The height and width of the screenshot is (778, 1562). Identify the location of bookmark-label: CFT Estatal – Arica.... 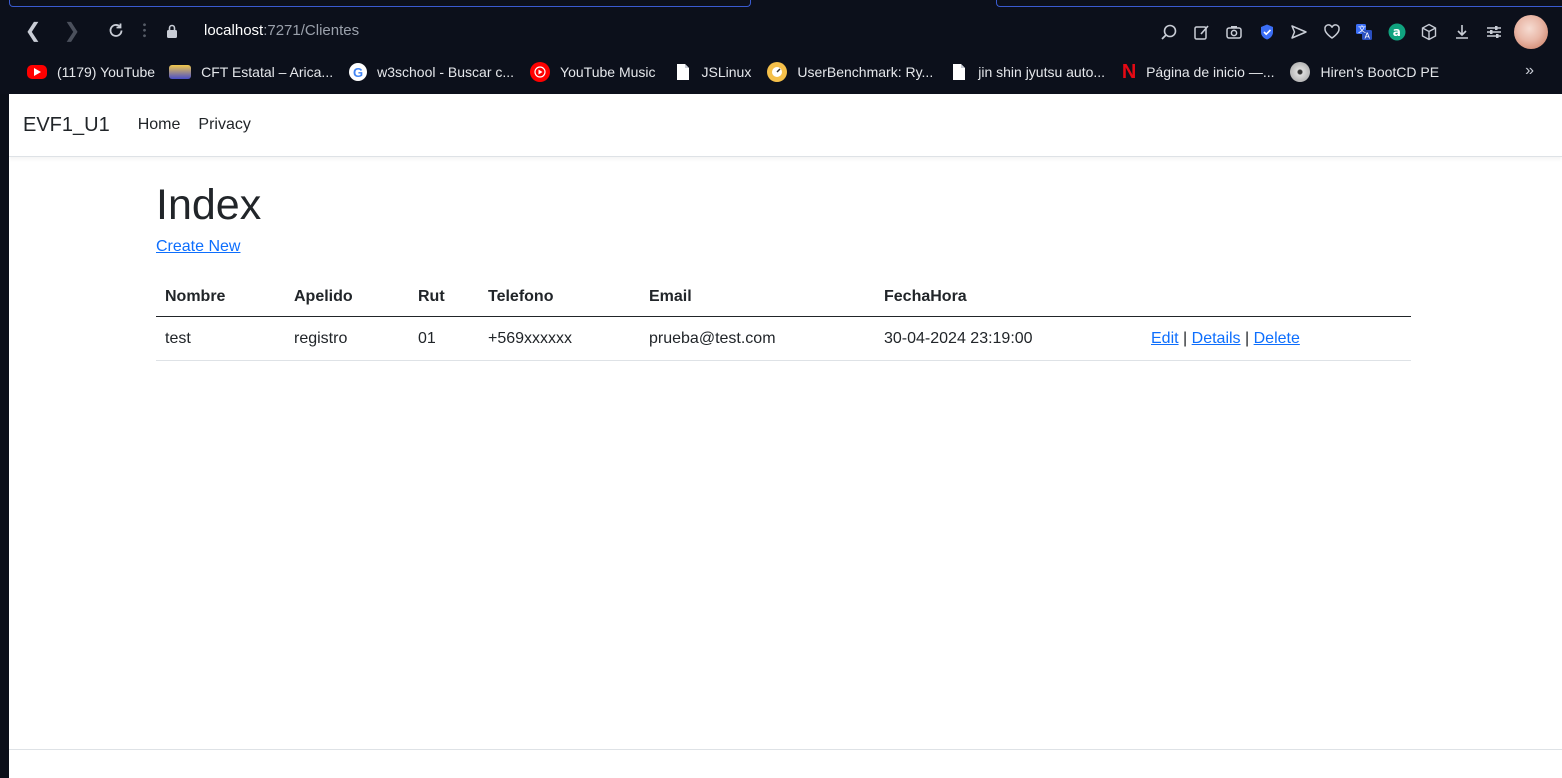
(267, 72).